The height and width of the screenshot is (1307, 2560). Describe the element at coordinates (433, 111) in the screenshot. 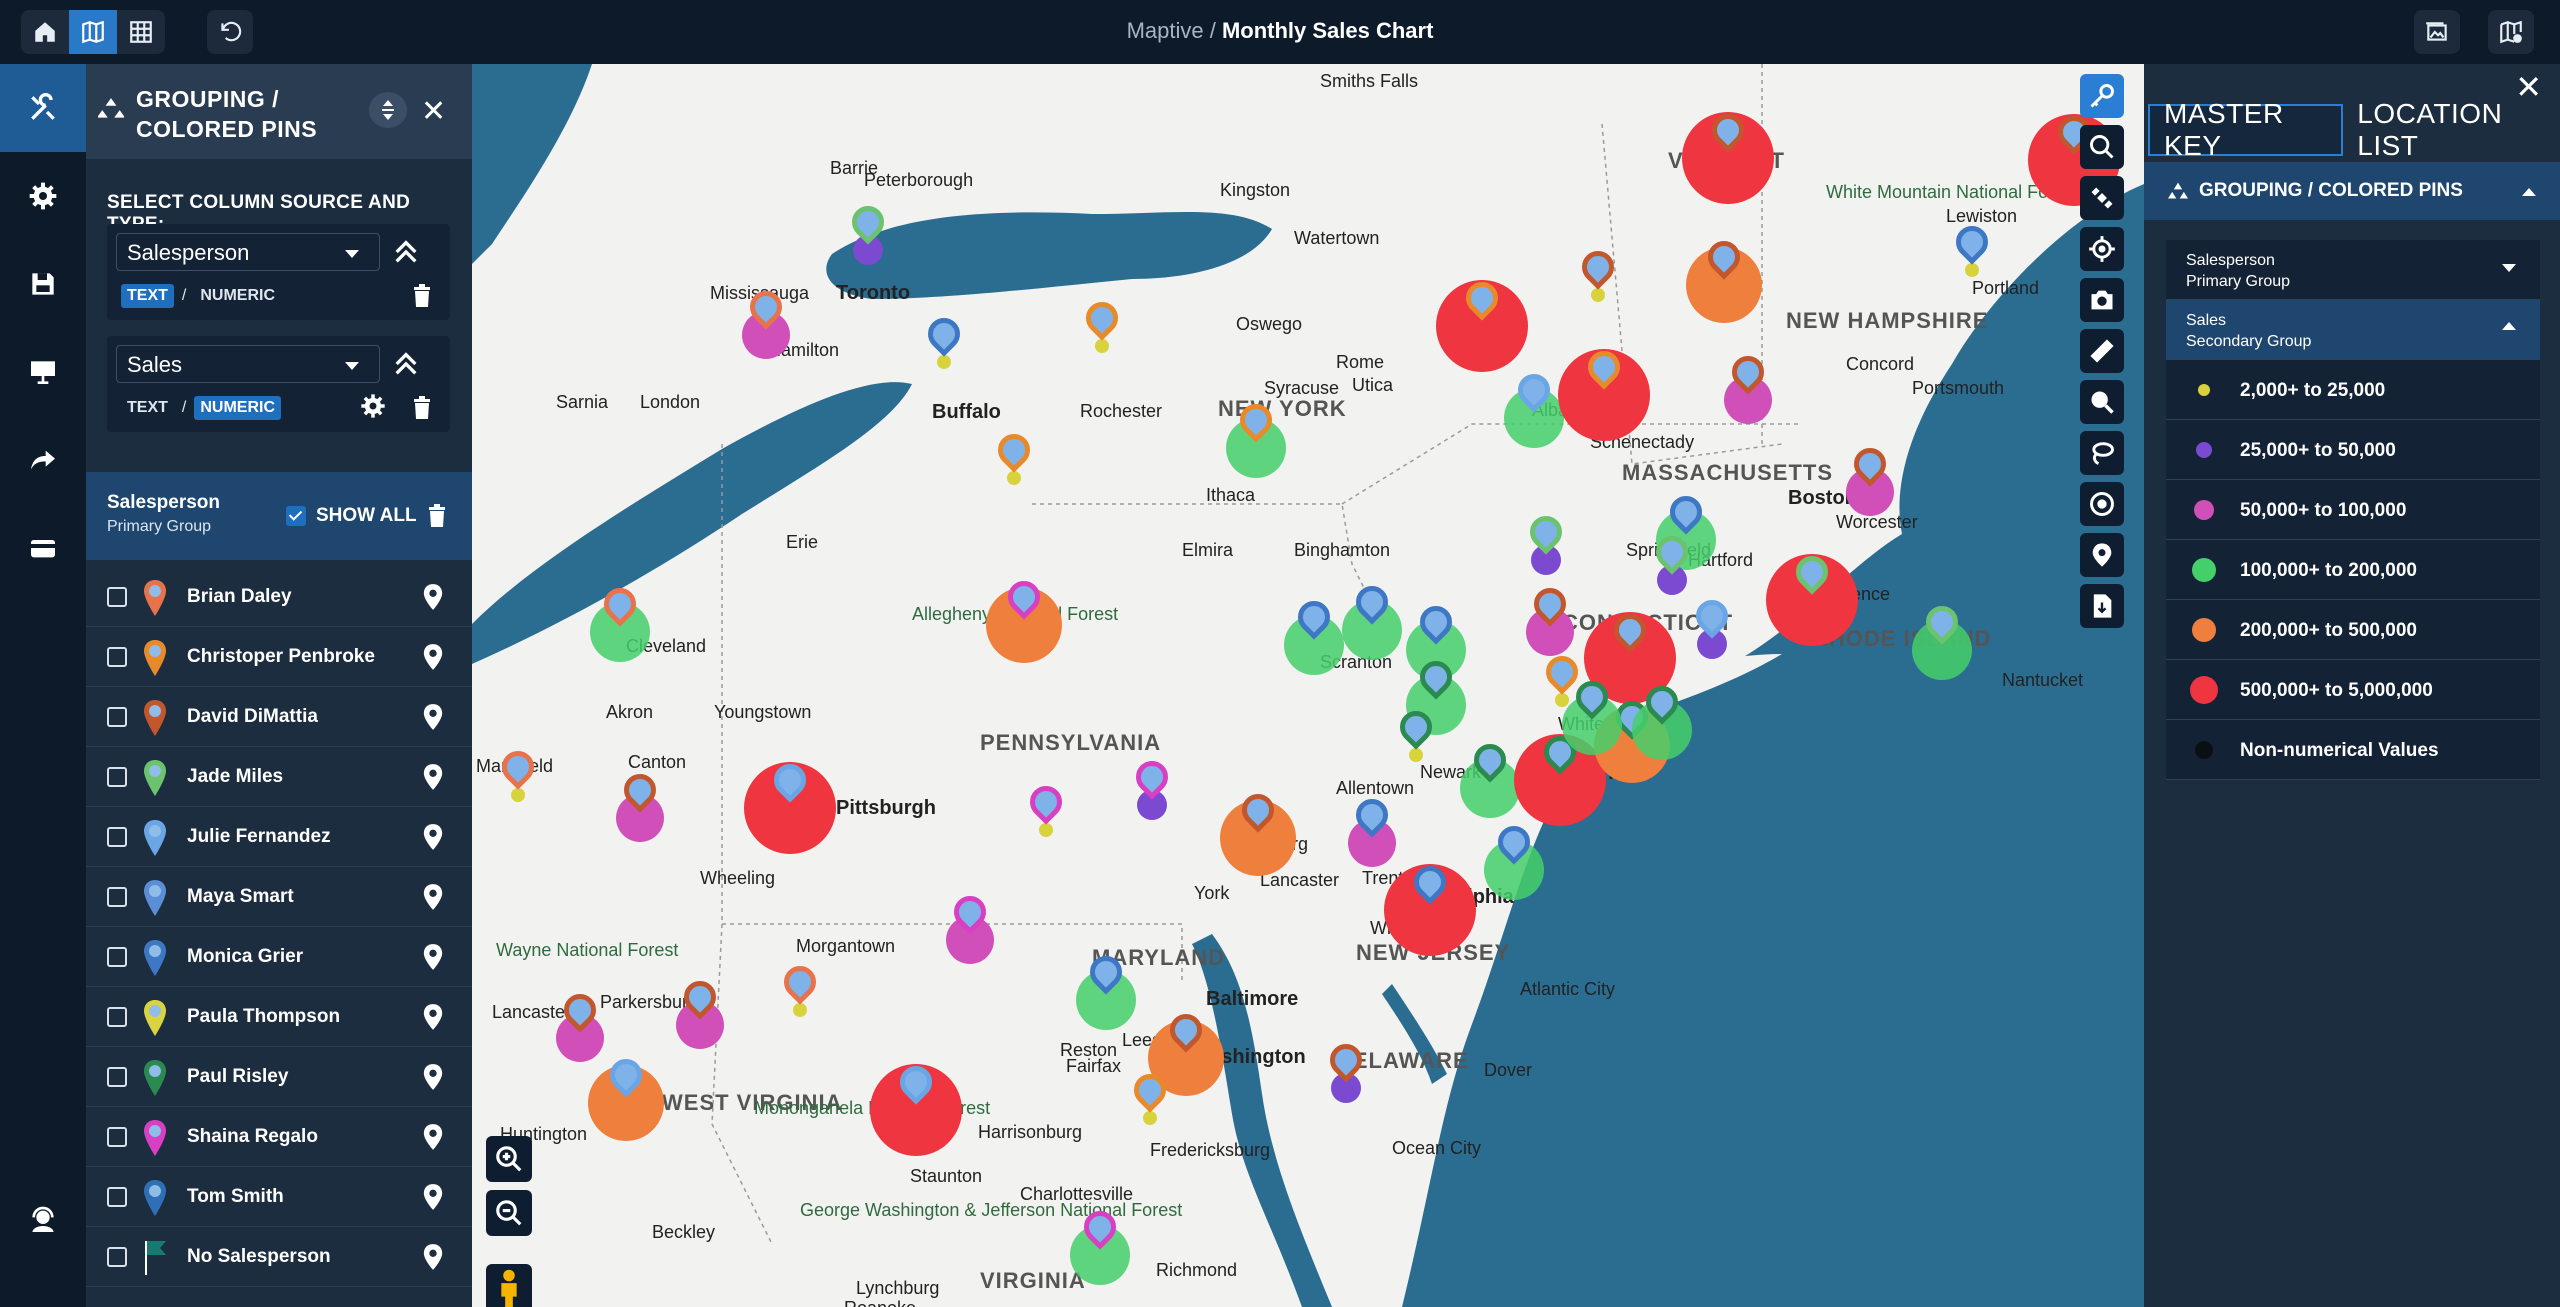

I see `close-icon: ✕` at that location.